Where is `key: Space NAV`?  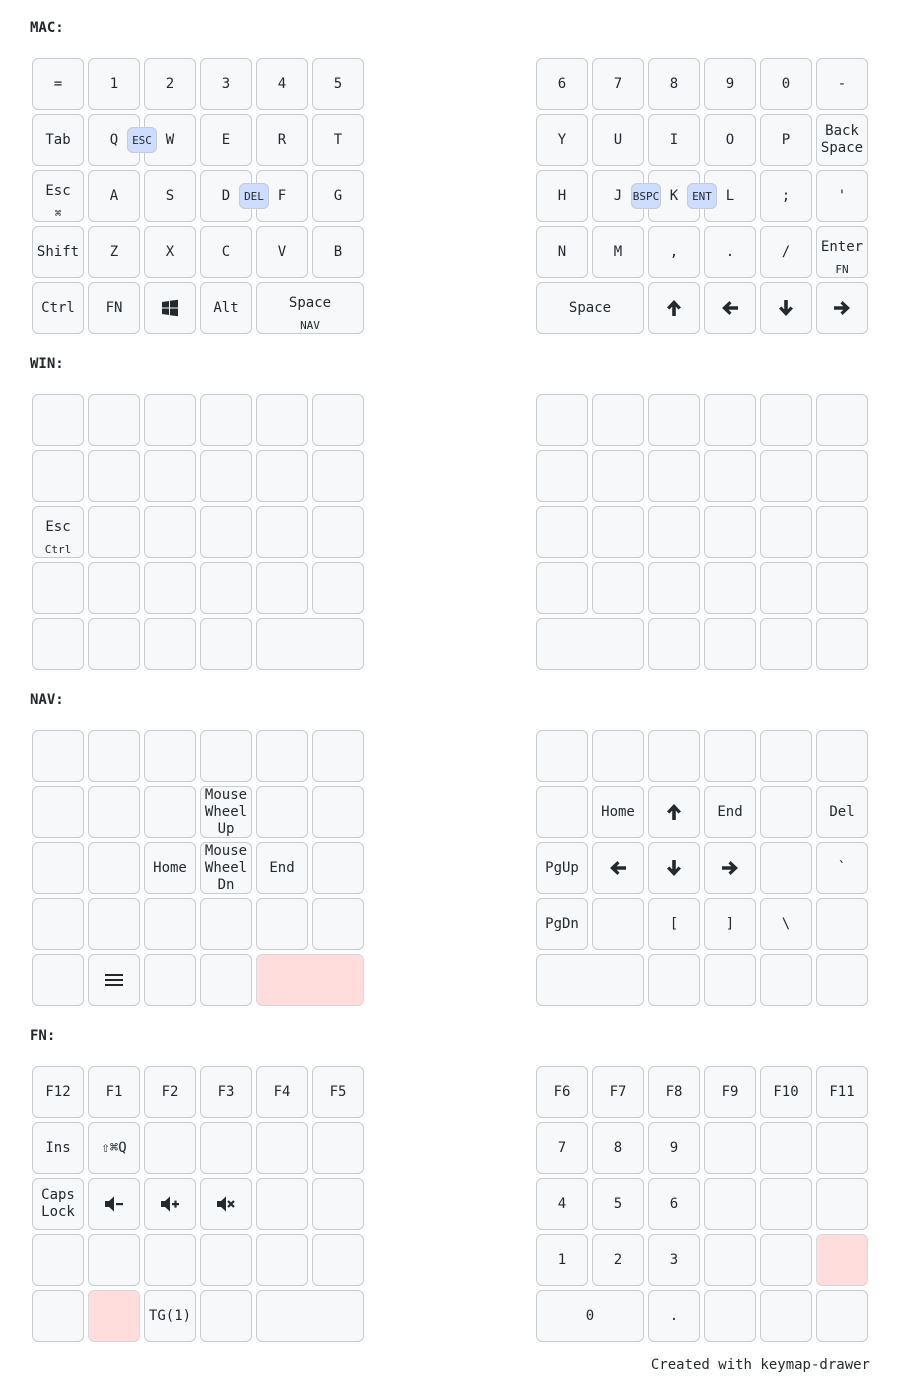 key: Space NAV is located at coordinates (310, 308).